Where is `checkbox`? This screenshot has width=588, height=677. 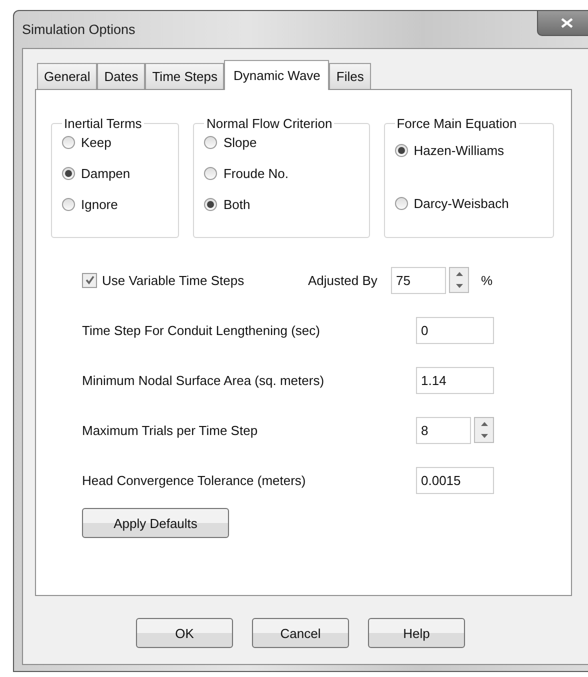
checkbox is located at coordinates (89, 280).